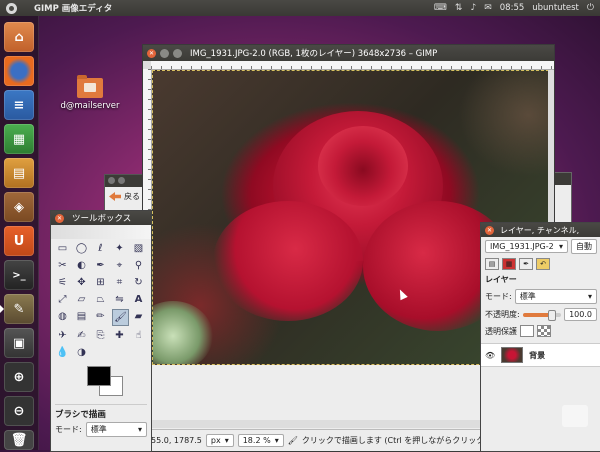 The height and width of the screenshot is (452, 600). I want to click on lock-alpha-checkbox, so click(527, 331).